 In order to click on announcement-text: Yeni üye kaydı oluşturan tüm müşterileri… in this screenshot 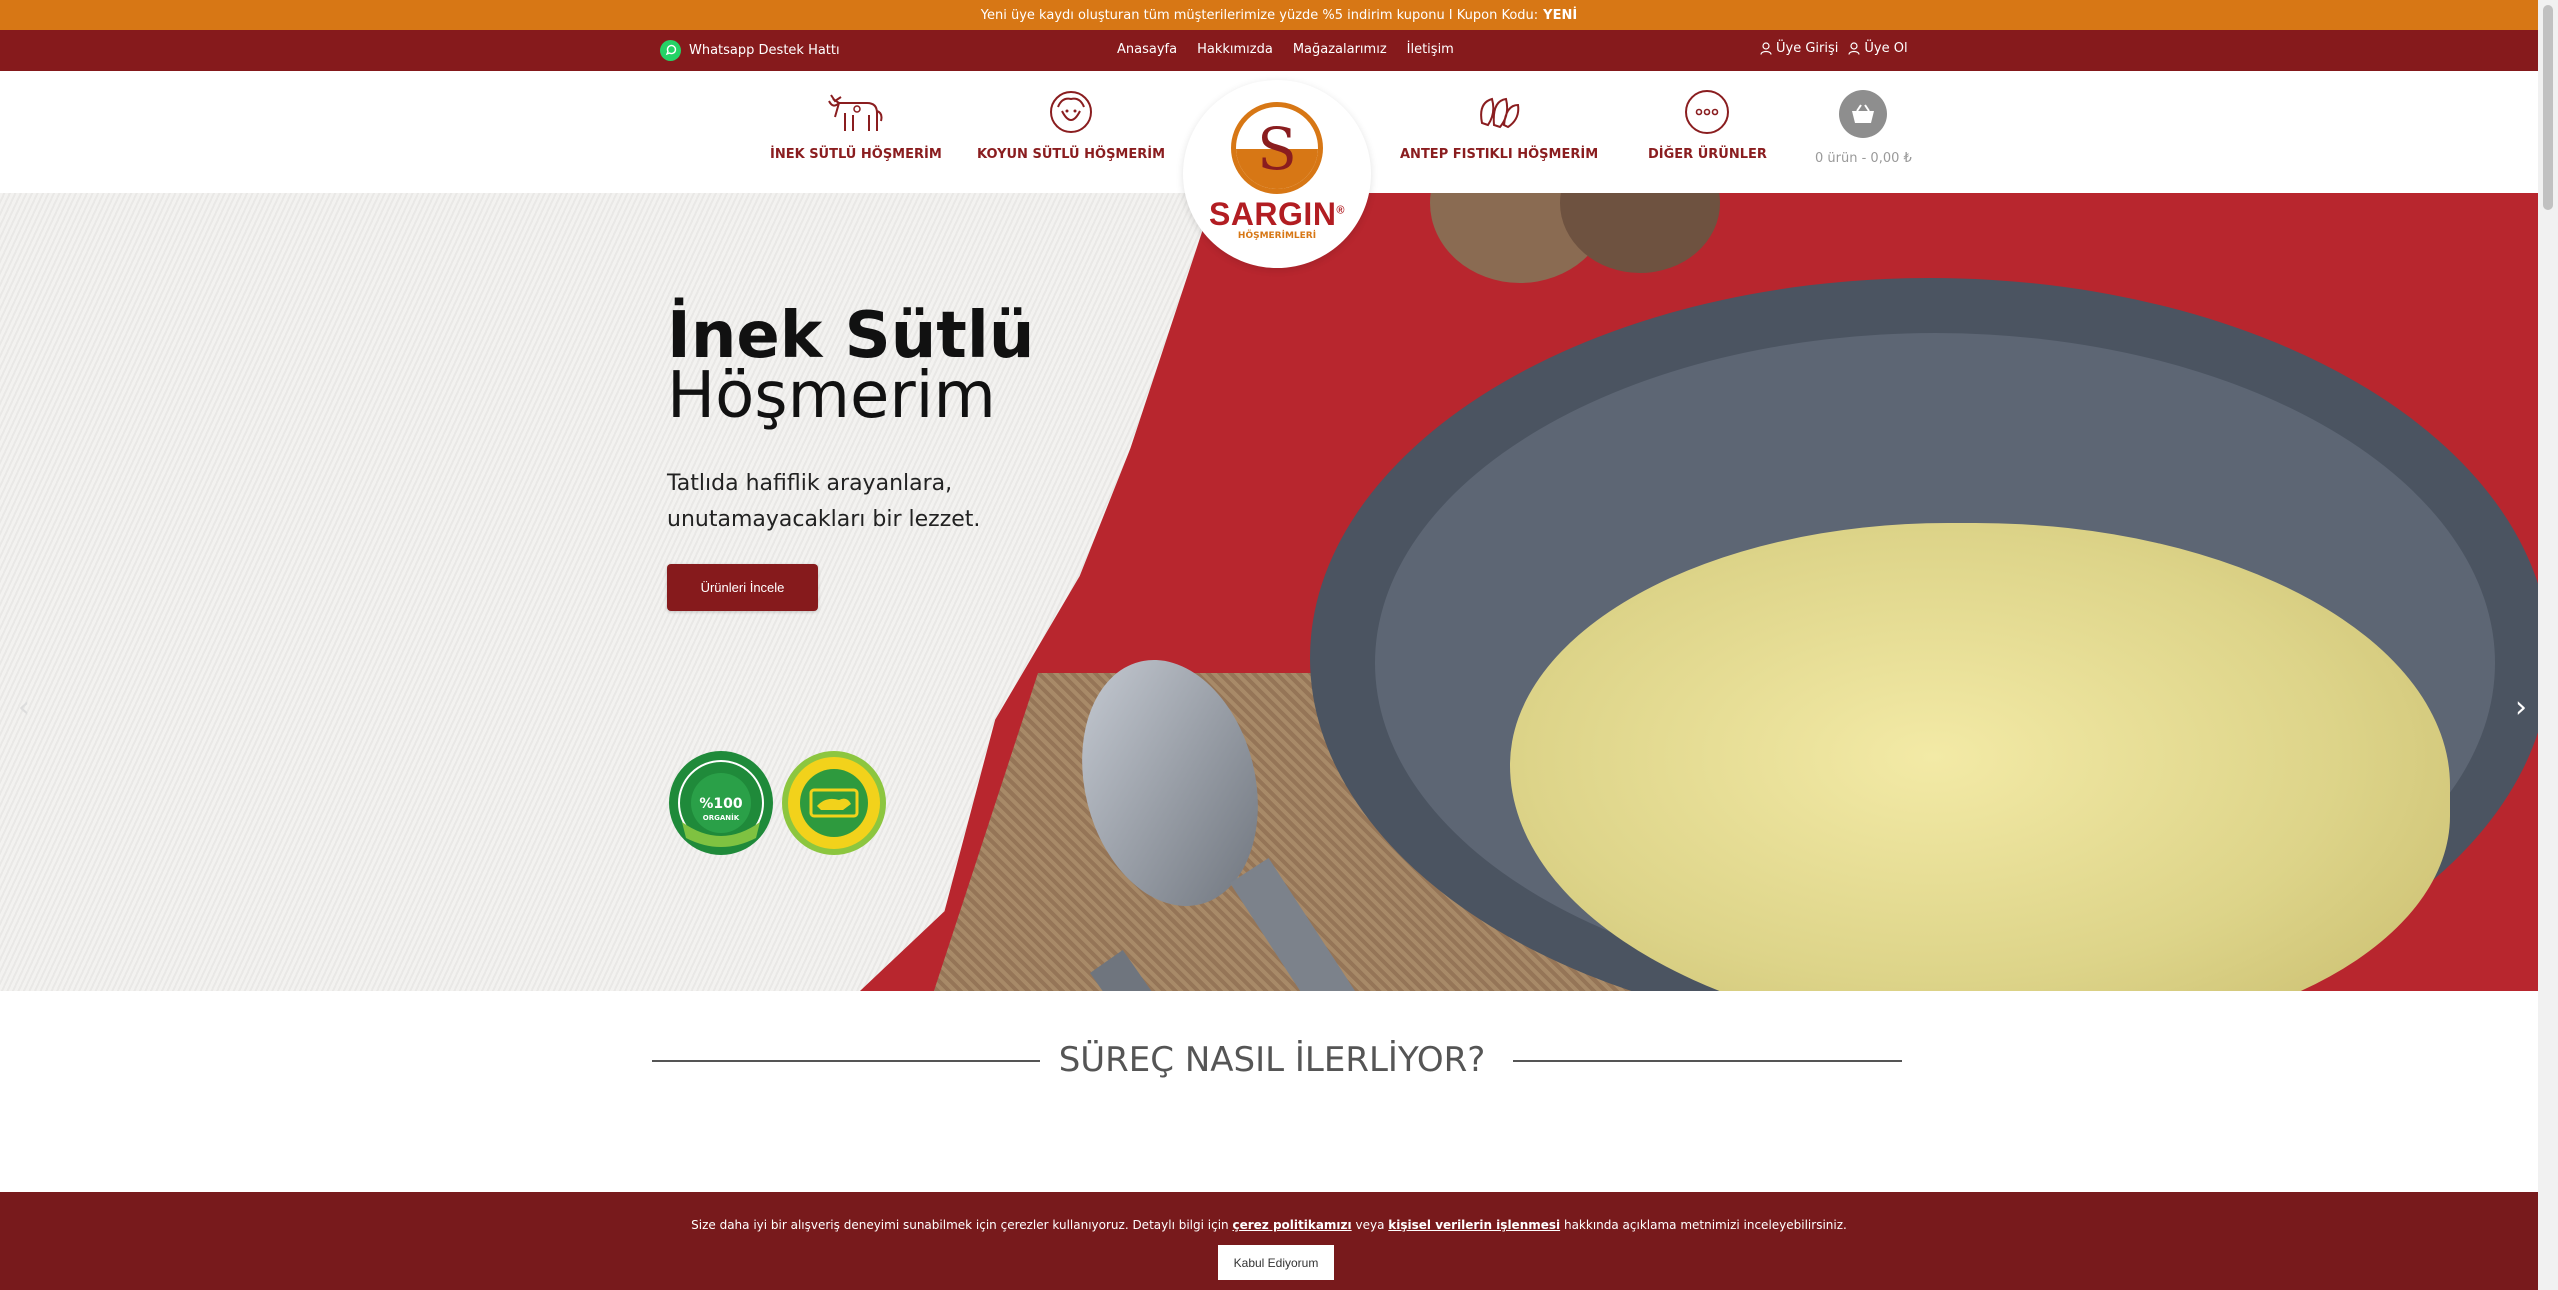, I will do `click(1259, 15)`.